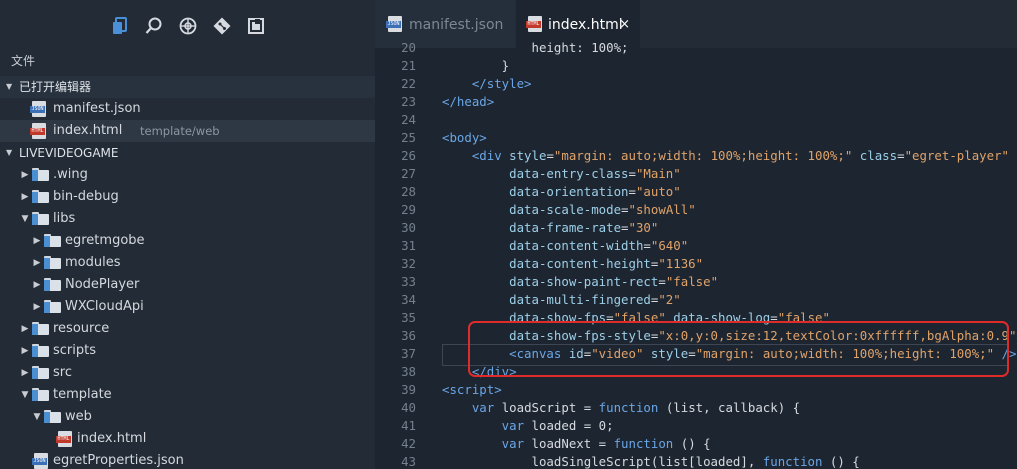 This screenshot has width=1017, height=469. Describe the element at coordinates (535, 47) in the screenshot. I see `code-line: height: 100%;` at that location.